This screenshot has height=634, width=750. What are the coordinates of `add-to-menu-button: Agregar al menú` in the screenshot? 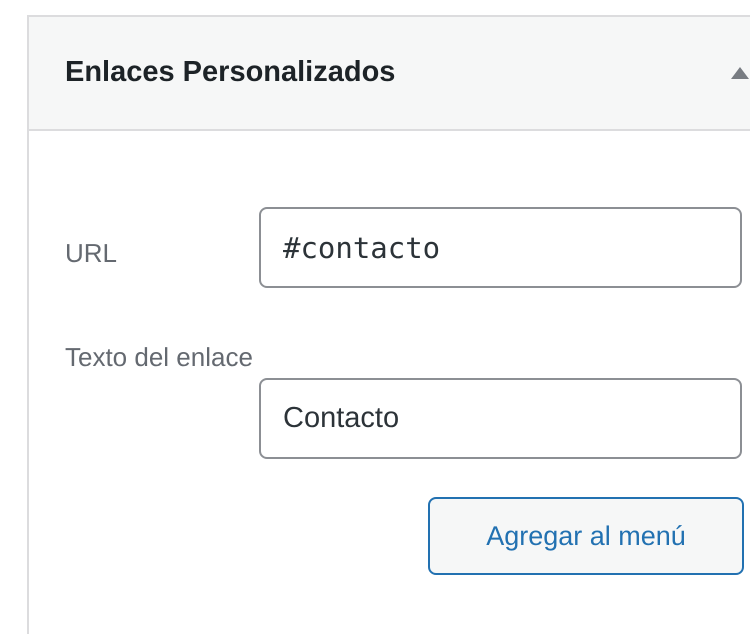 It's located at (586, 536).